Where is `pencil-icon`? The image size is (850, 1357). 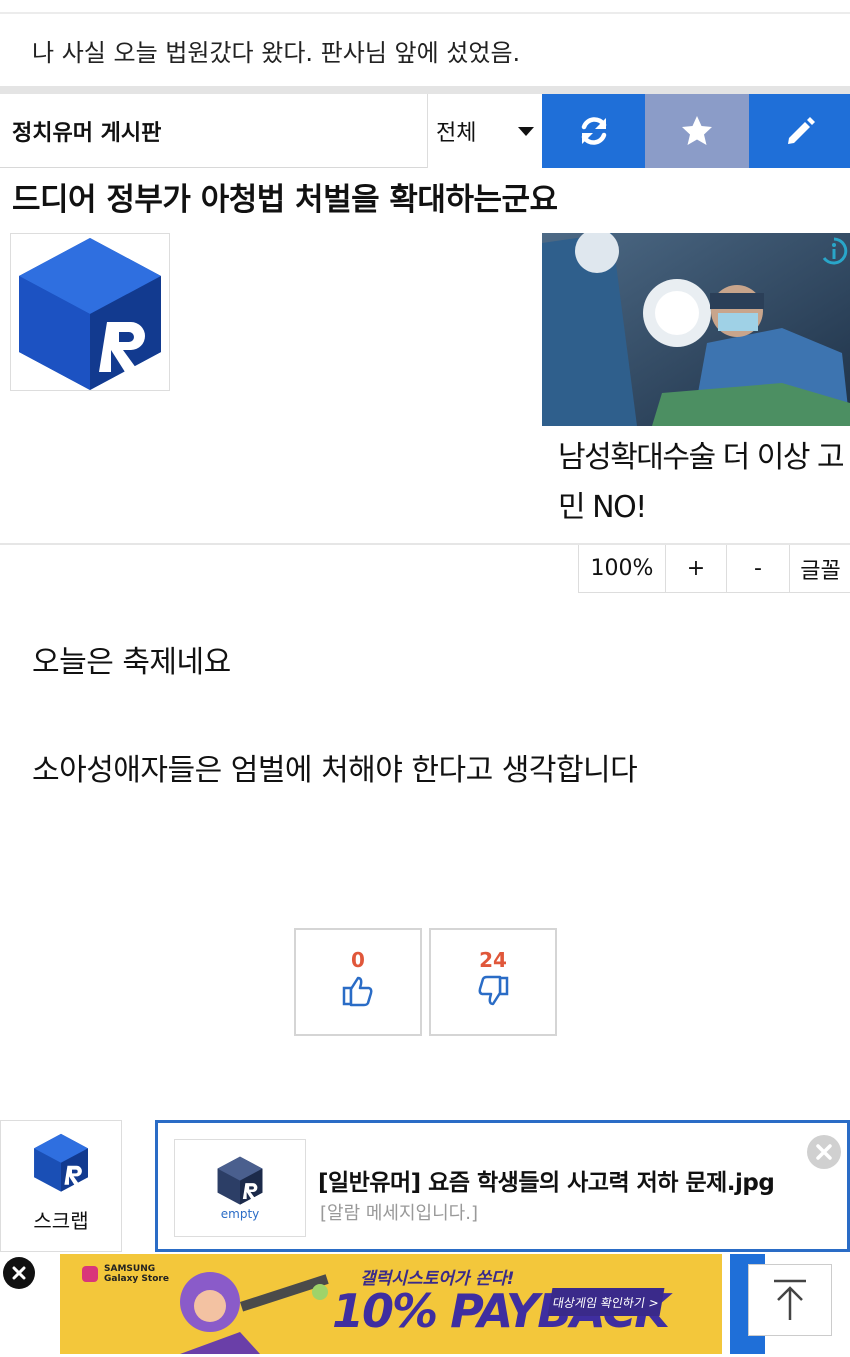 pencil-icon is located at coordinates (801, 130).